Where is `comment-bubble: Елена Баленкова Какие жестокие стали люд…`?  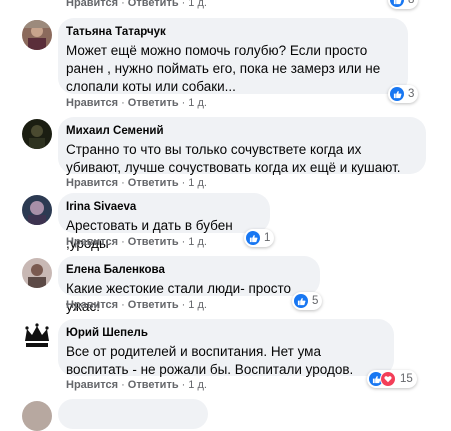
comment-bubble: Елена Баленкова Какие жестокие стали люд… is located at coordinates (189, 285).